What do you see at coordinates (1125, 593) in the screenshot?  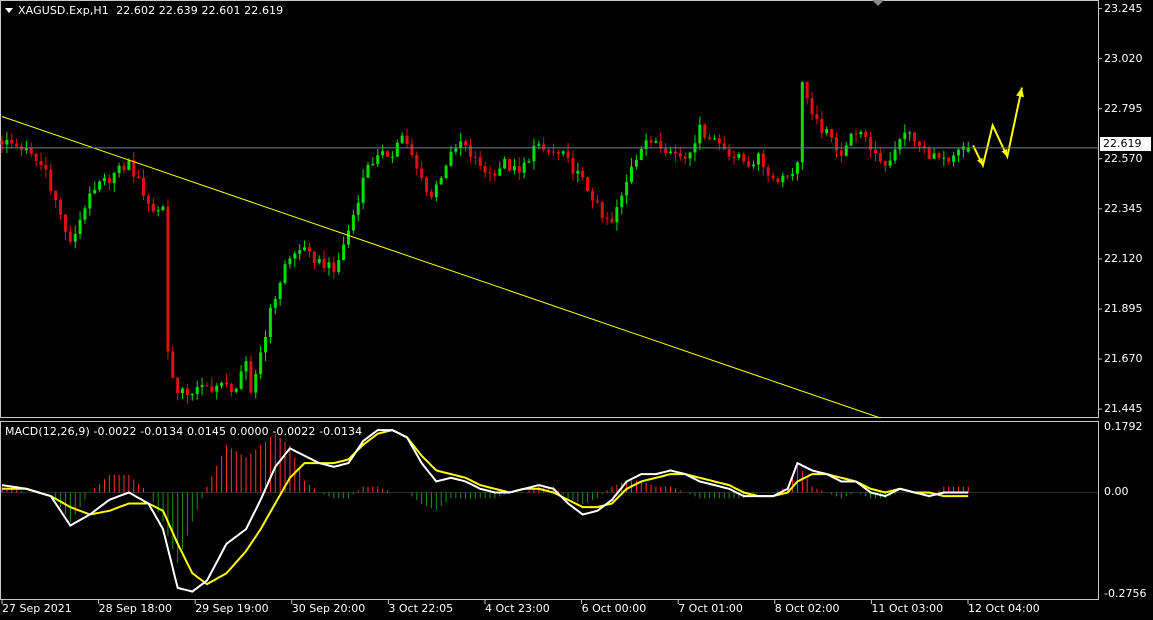 I see `macd-tick-label: -0.2756` at bounding box center [1125, 593].